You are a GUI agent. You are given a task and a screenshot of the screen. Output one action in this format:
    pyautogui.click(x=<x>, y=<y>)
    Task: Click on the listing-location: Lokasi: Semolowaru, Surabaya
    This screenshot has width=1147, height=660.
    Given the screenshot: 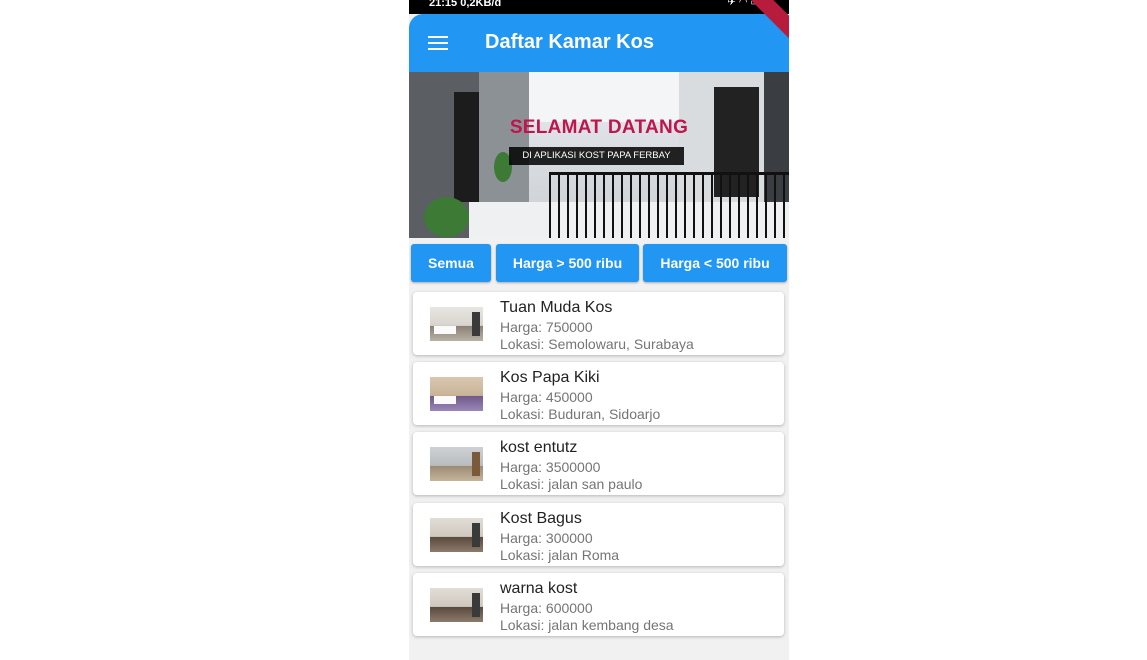 What is the action you would take?
    pyautogui.click(x=597, y=344)
    